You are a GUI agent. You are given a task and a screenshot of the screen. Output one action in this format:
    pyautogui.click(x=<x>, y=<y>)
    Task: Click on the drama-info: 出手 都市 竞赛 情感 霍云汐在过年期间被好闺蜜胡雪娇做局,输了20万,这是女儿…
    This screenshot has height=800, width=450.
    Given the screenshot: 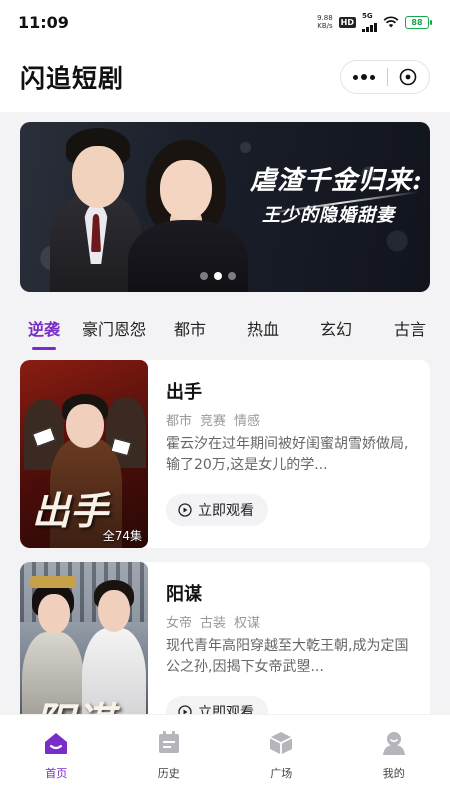 What is the action you would take?
    pyautogui.click(x=291, y=454)
    